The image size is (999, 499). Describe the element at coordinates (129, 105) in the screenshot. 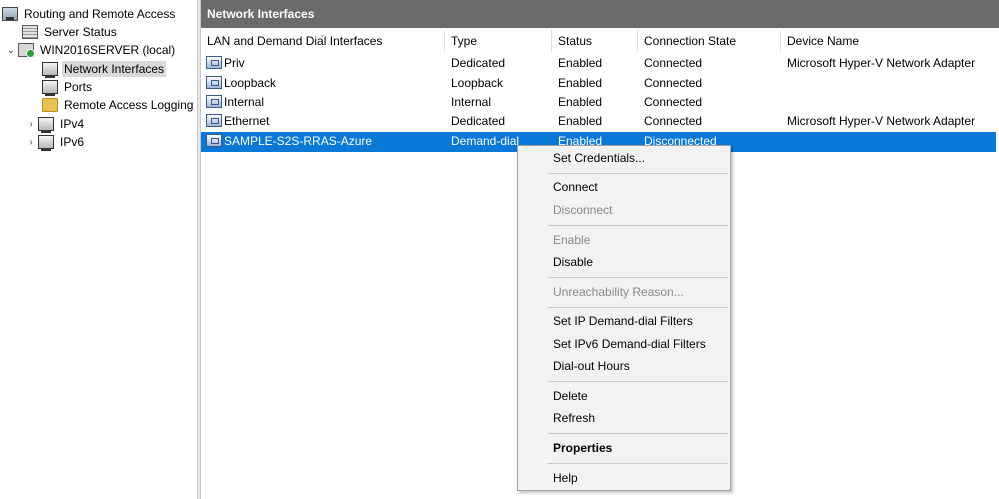

I see `tree-item-label: Remote Access Logging` at that location.